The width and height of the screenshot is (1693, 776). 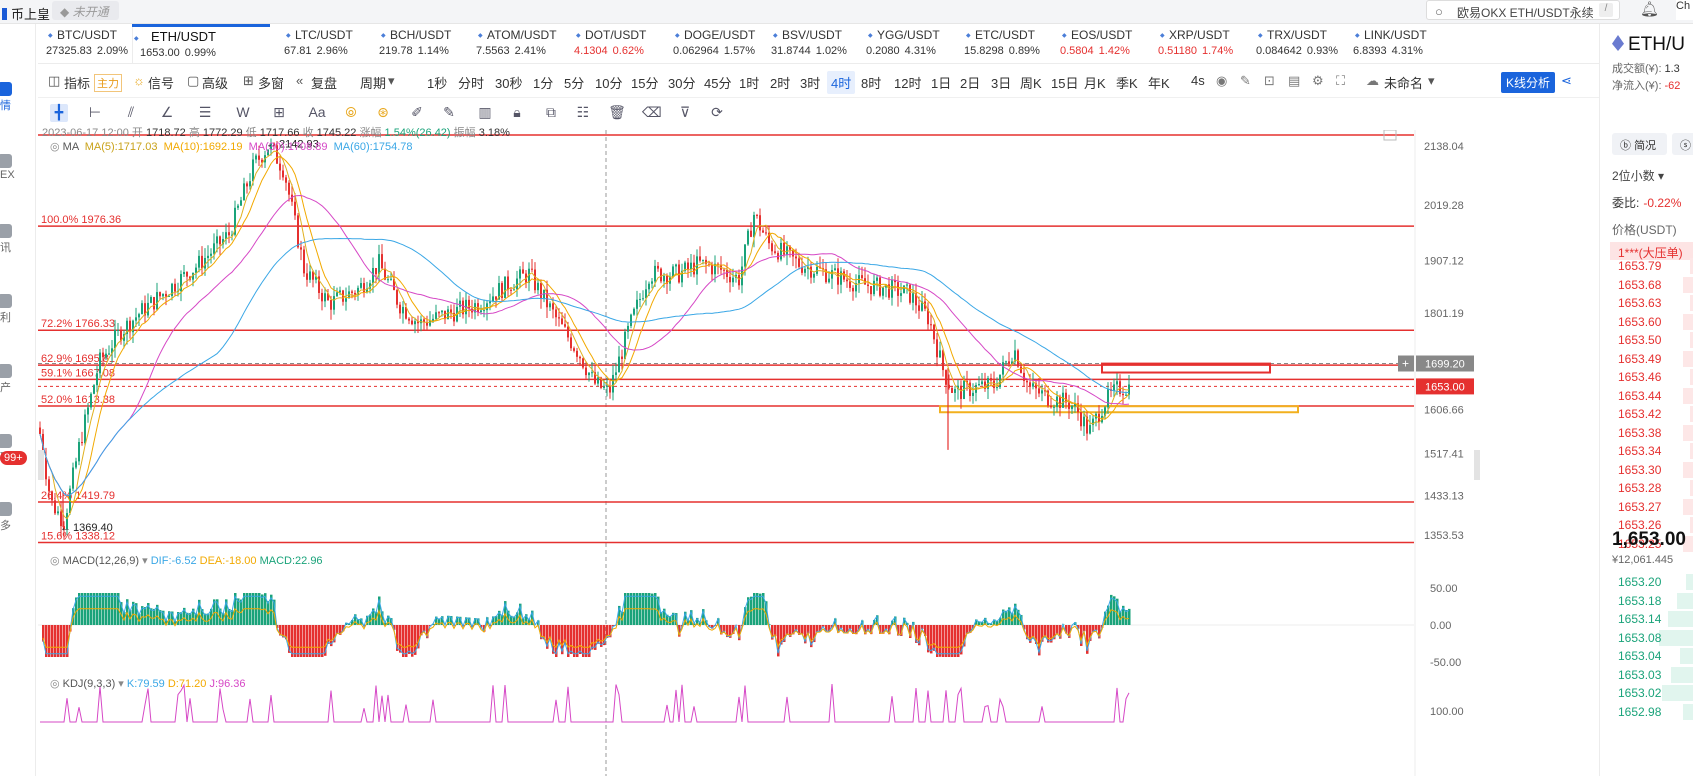 I want to click on ticker-tab-xrp: XRP/USDT 0.51180 1.74%, so click(x=1195, y=43).